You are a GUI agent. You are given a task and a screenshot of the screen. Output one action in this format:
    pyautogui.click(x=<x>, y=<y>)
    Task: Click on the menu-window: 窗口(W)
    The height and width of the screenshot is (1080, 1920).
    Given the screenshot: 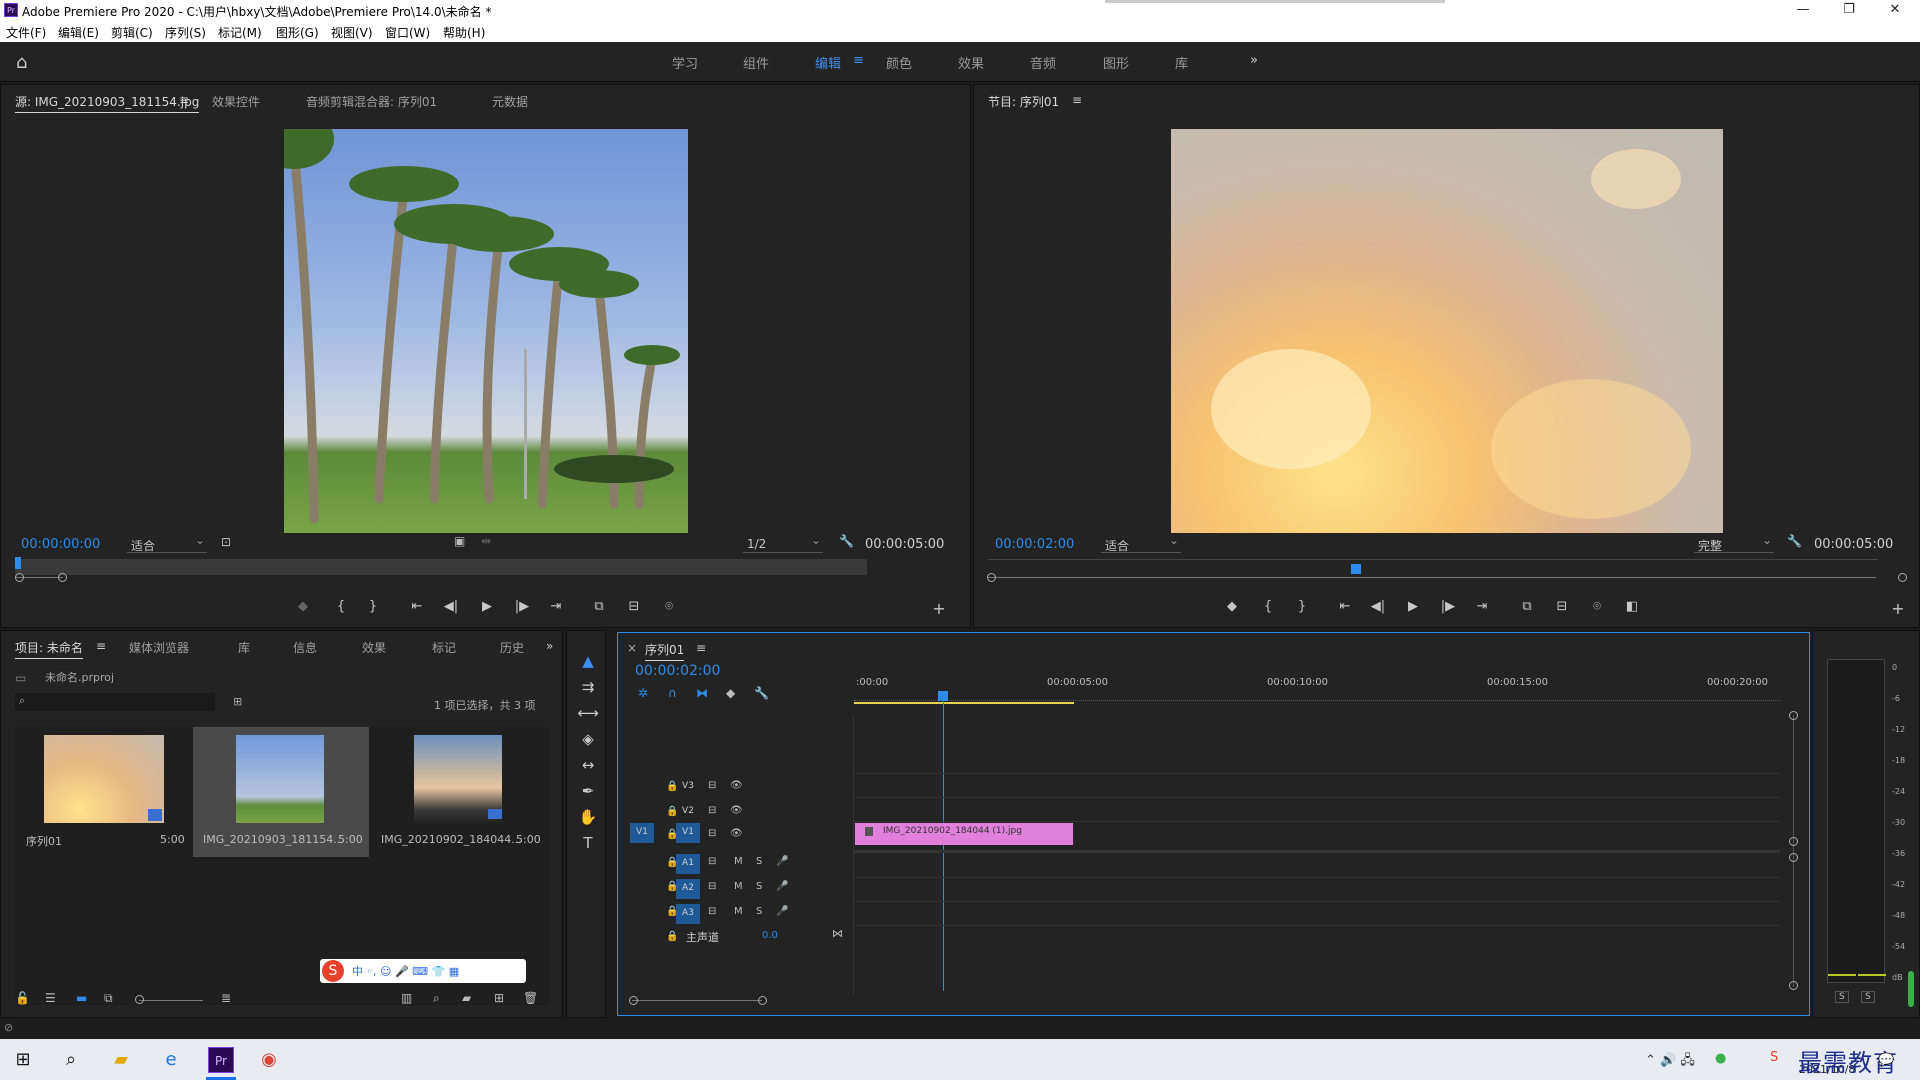 What is the action you would take?
    pyautogui.click(x=407, y=32)
    